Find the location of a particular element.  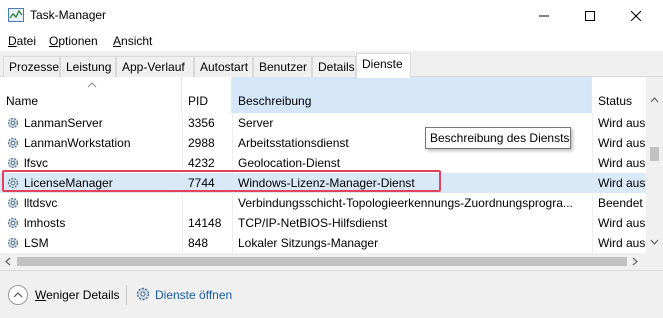

menu-optionen: Optionen is located at coordinates (73, 41).